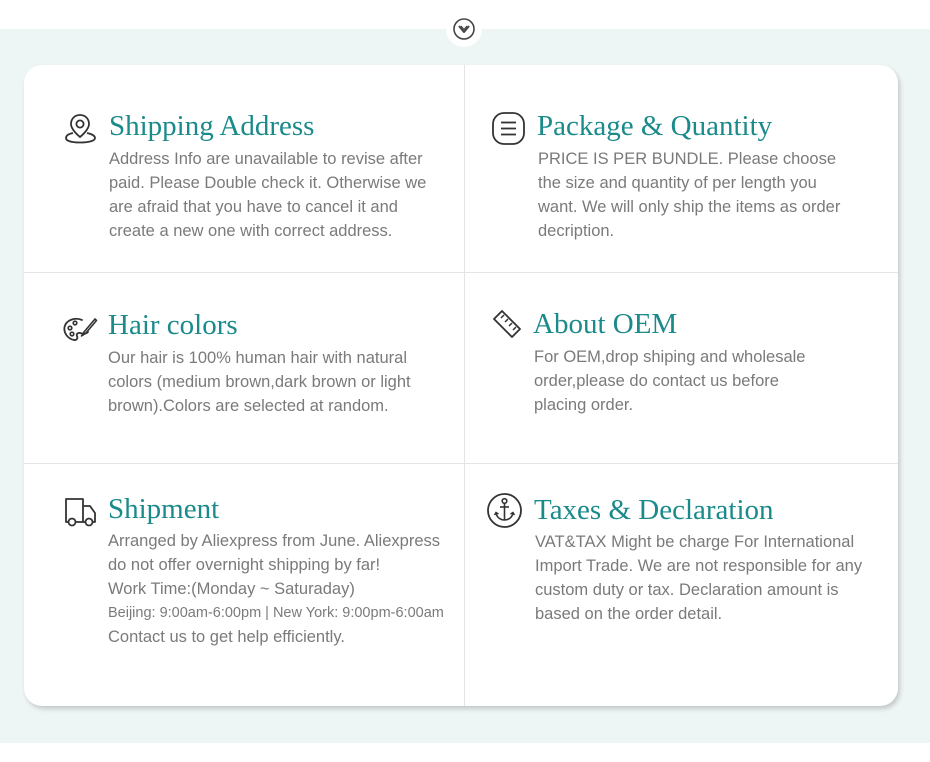  I want to click on ruler-icon, so click(507, 324).